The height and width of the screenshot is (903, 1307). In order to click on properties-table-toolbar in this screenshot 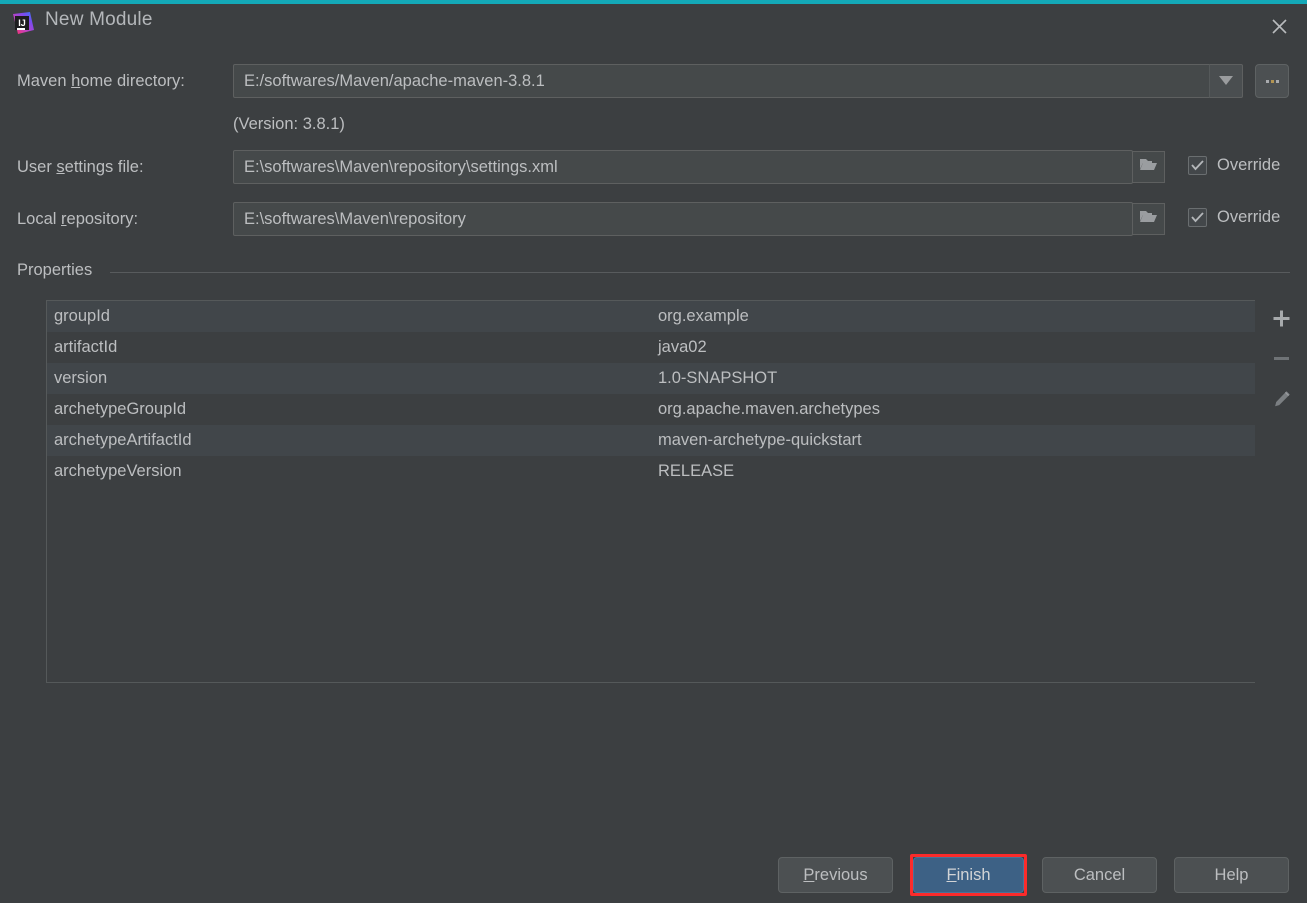, I will do `click(1281, 491)`.